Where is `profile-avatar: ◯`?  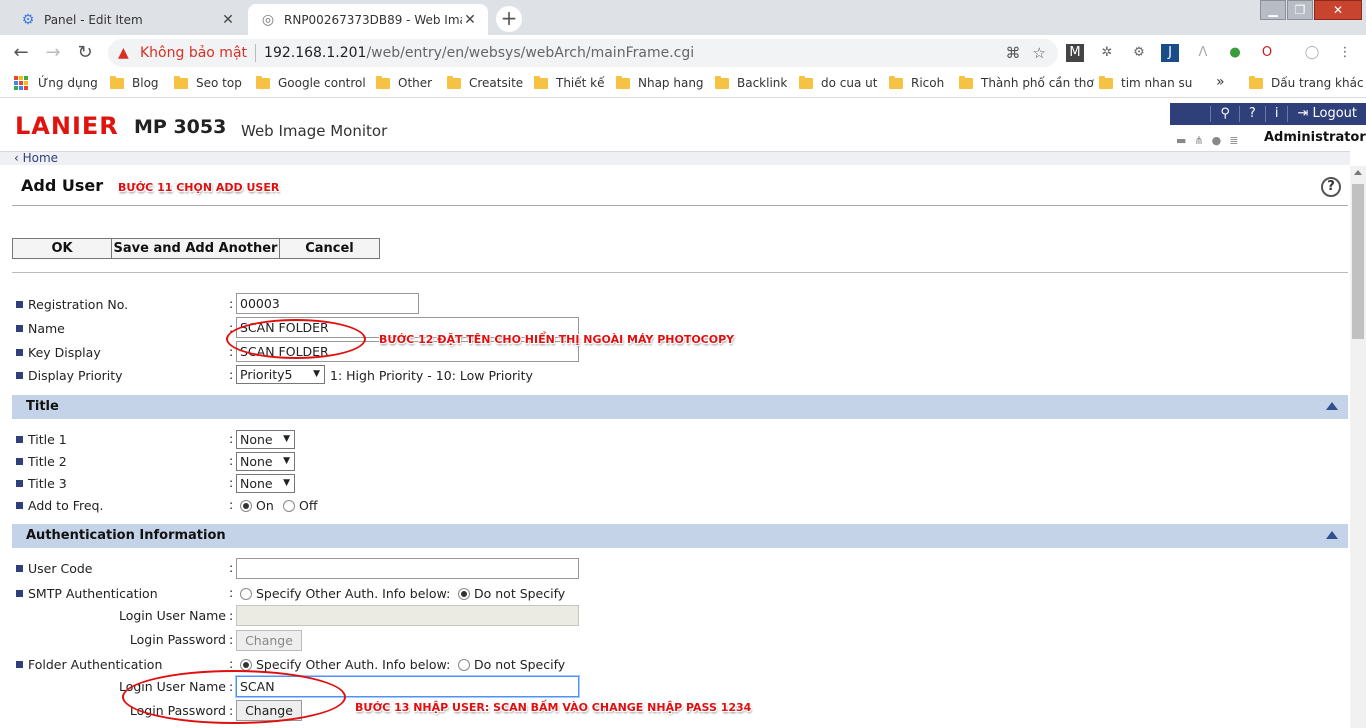
profile-avatar: ◯ is located at coordinates (1312, 53).